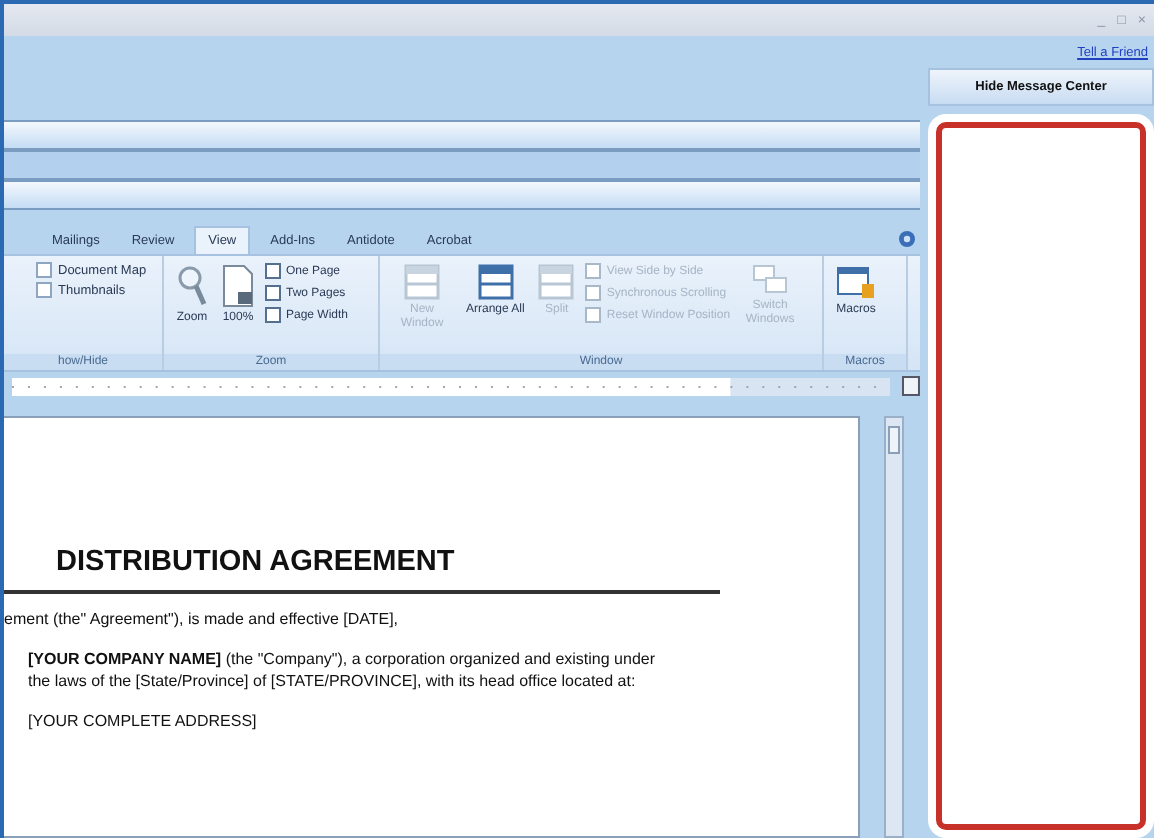 Image resolution: width=1154 pixels, height=838 pixels. What do you see at coordinates (238, 286) in the screenshot?
I see `page-icon` at bounding box center [238, 286].